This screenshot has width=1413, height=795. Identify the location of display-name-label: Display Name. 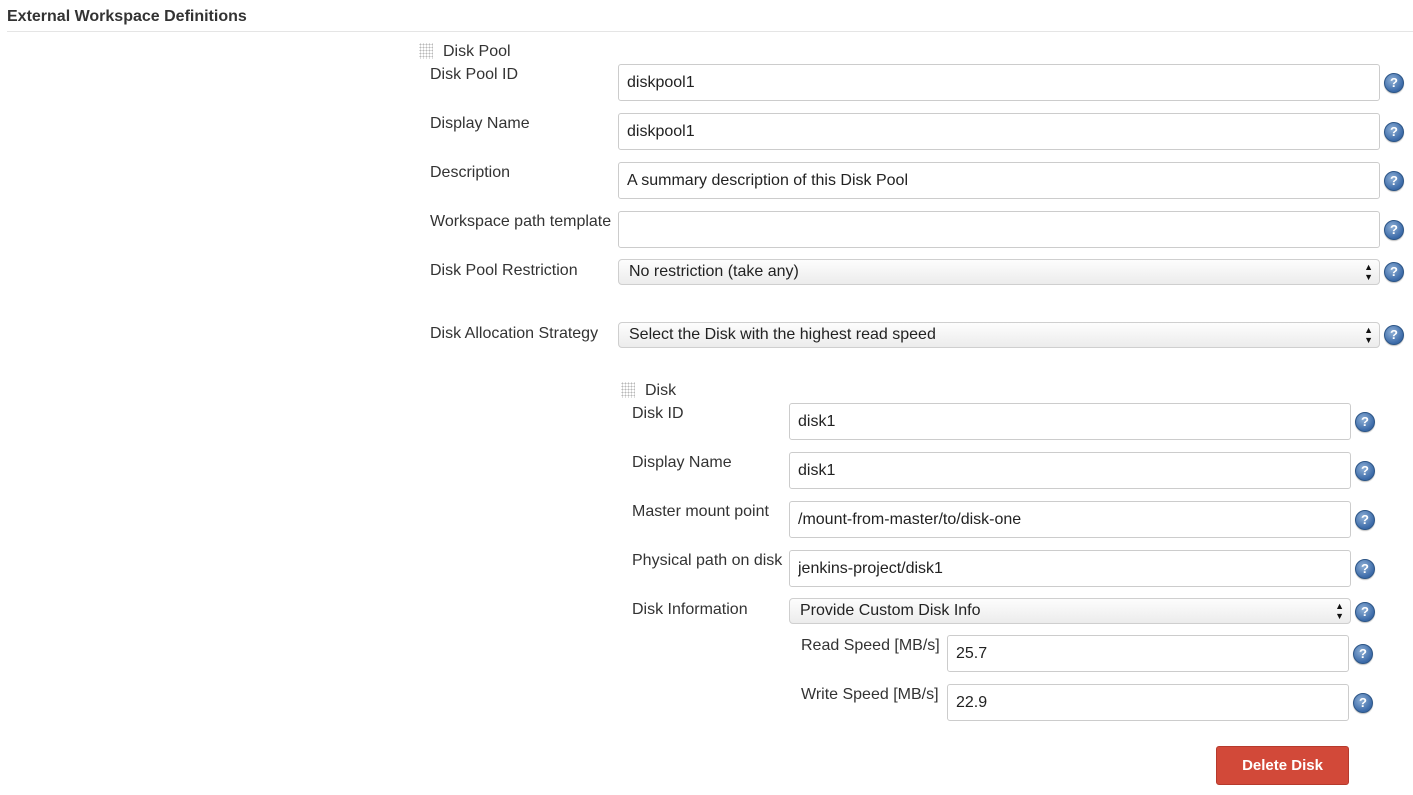
(480, 123).